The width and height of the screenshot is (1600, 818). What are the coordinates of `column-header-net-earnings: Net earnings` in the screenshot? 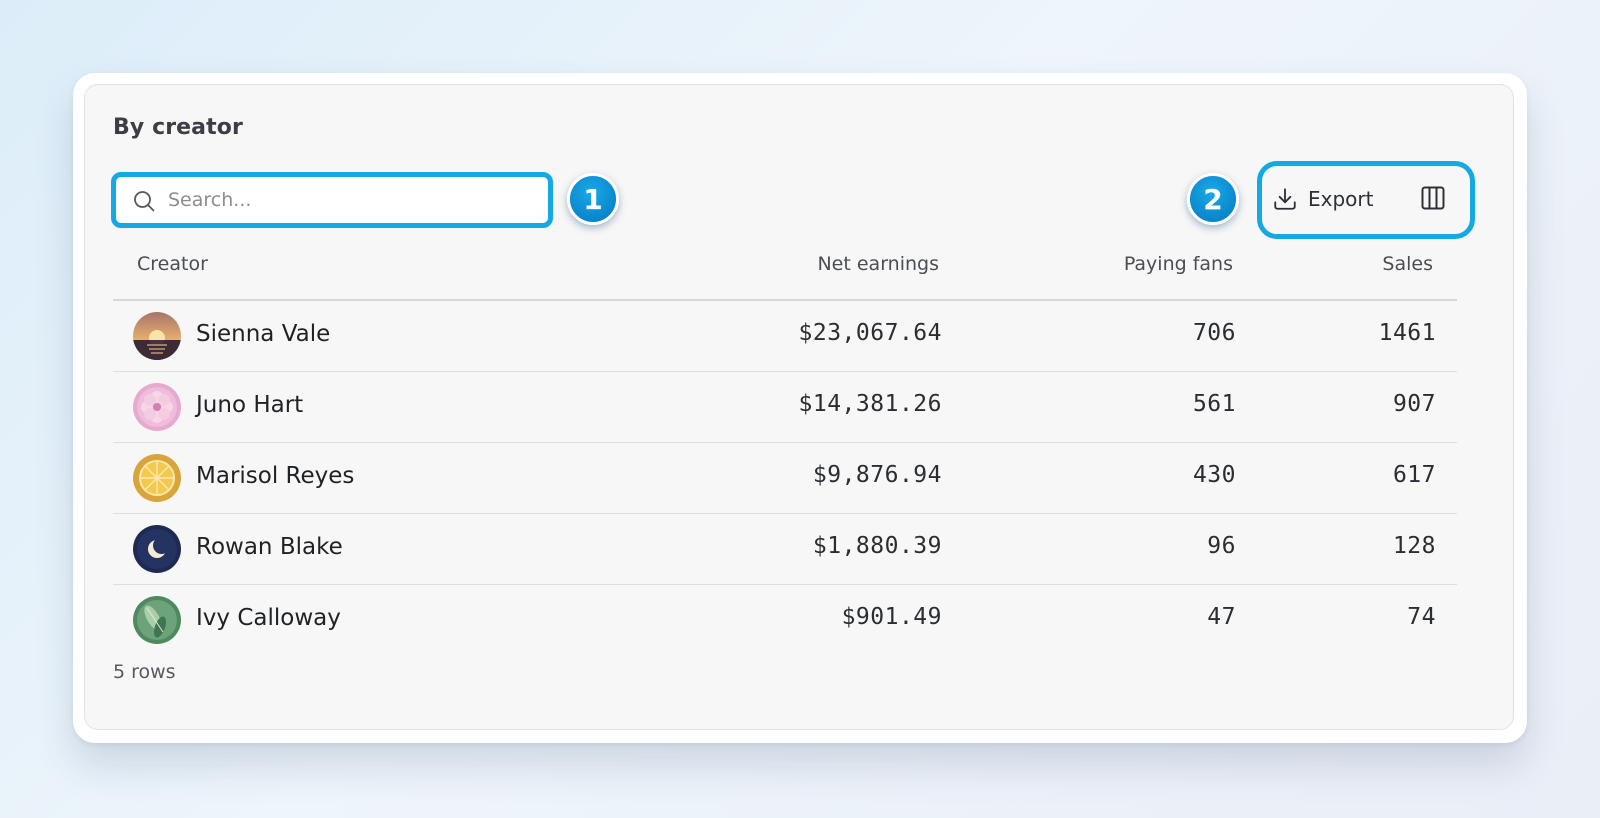 It's located at (878, 264).